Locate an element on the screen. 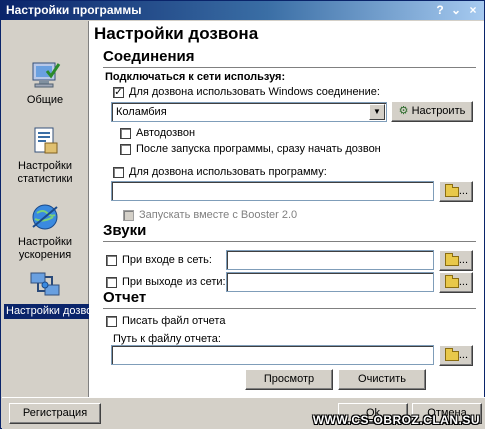  sidebar-item-statistics: Настройки статистики is located at coordinates (45, 155).